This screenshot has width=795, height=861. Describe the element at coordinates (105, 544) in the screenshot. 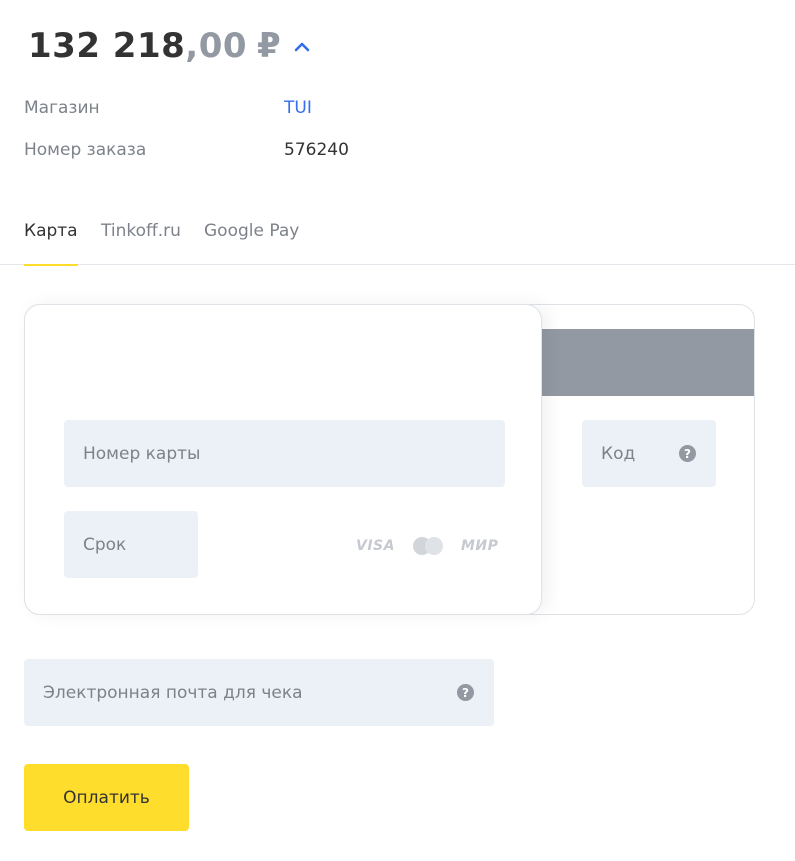

I see `expiry-placeholder: Срок` at that location.